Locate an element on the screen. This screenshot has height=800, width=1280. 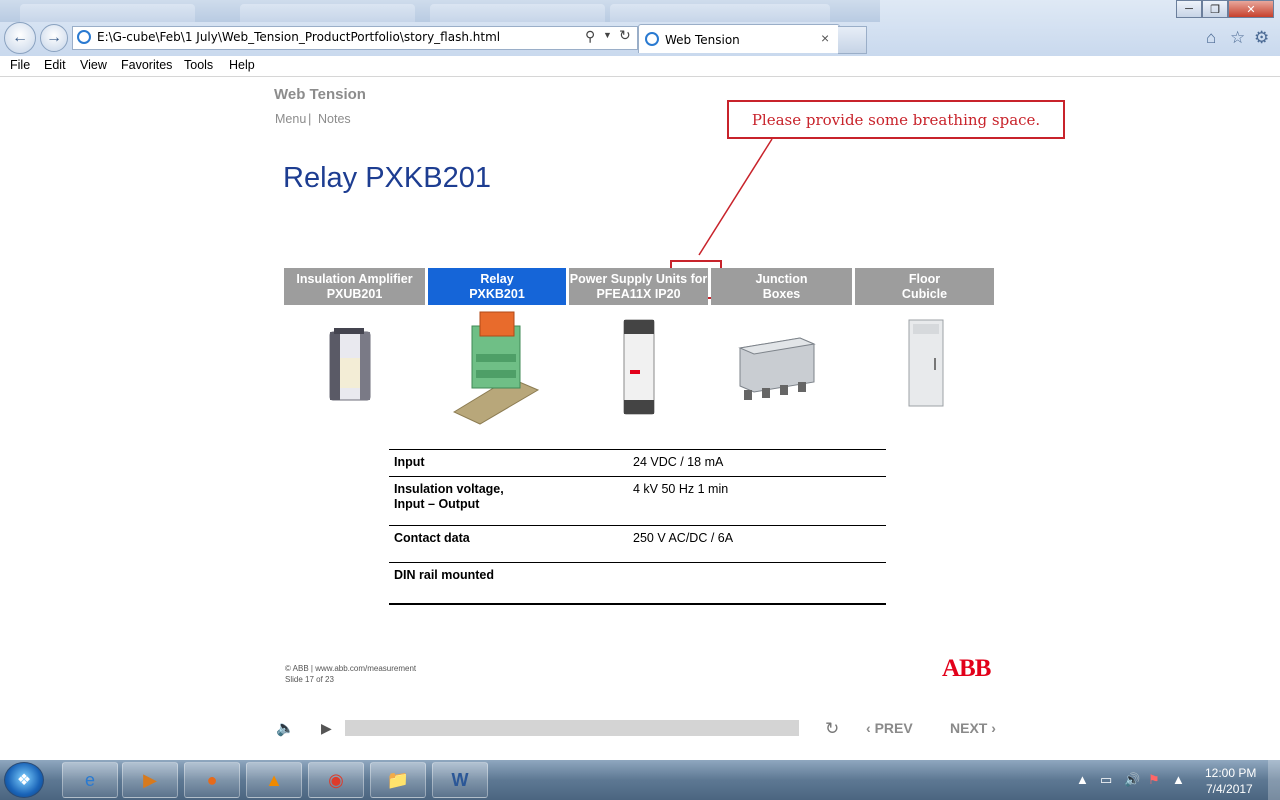
restore-icon: ❐ is located at coordinates (1215, 9).